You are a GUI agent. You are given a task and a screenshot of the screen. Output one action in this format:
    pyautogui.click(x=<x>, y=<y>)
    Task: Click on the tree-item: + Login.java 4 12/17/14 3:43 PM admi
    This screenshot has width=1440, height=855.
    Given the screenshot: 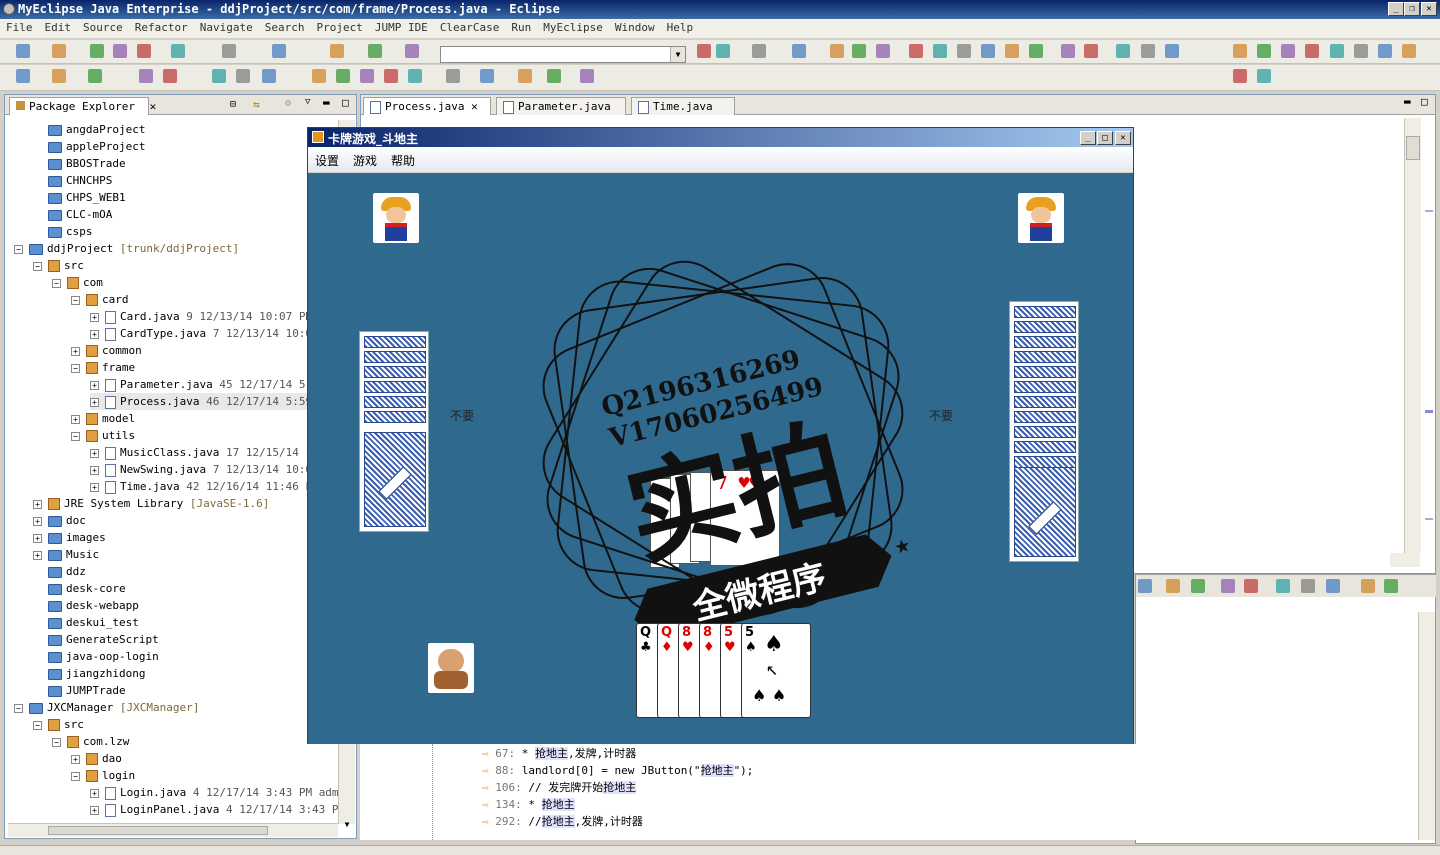 What is the action you would take?
    pyautogui.click(x=216, y=792)
    